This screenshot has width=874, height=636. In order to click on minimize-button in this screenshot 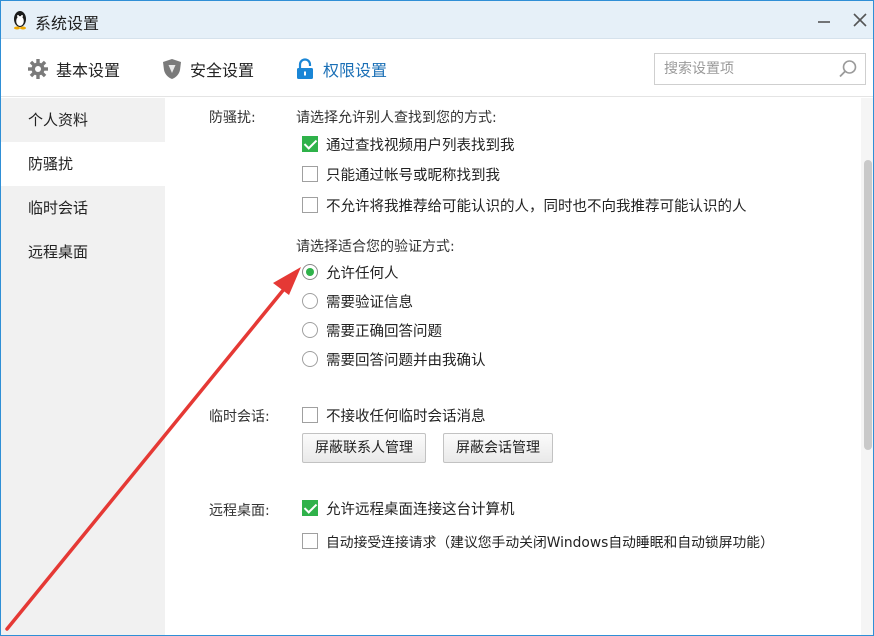, I will do `click(824, 20)`.